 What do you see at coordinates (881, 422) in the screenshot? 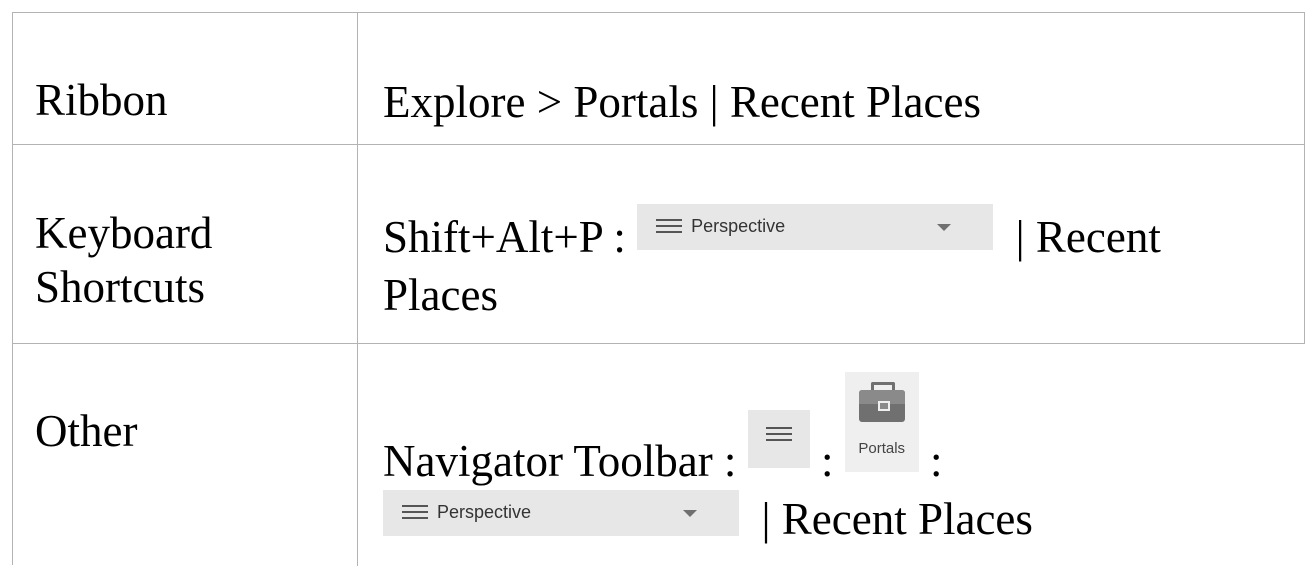
I see `portals-button: Portals` at bounding box center [881, 422].